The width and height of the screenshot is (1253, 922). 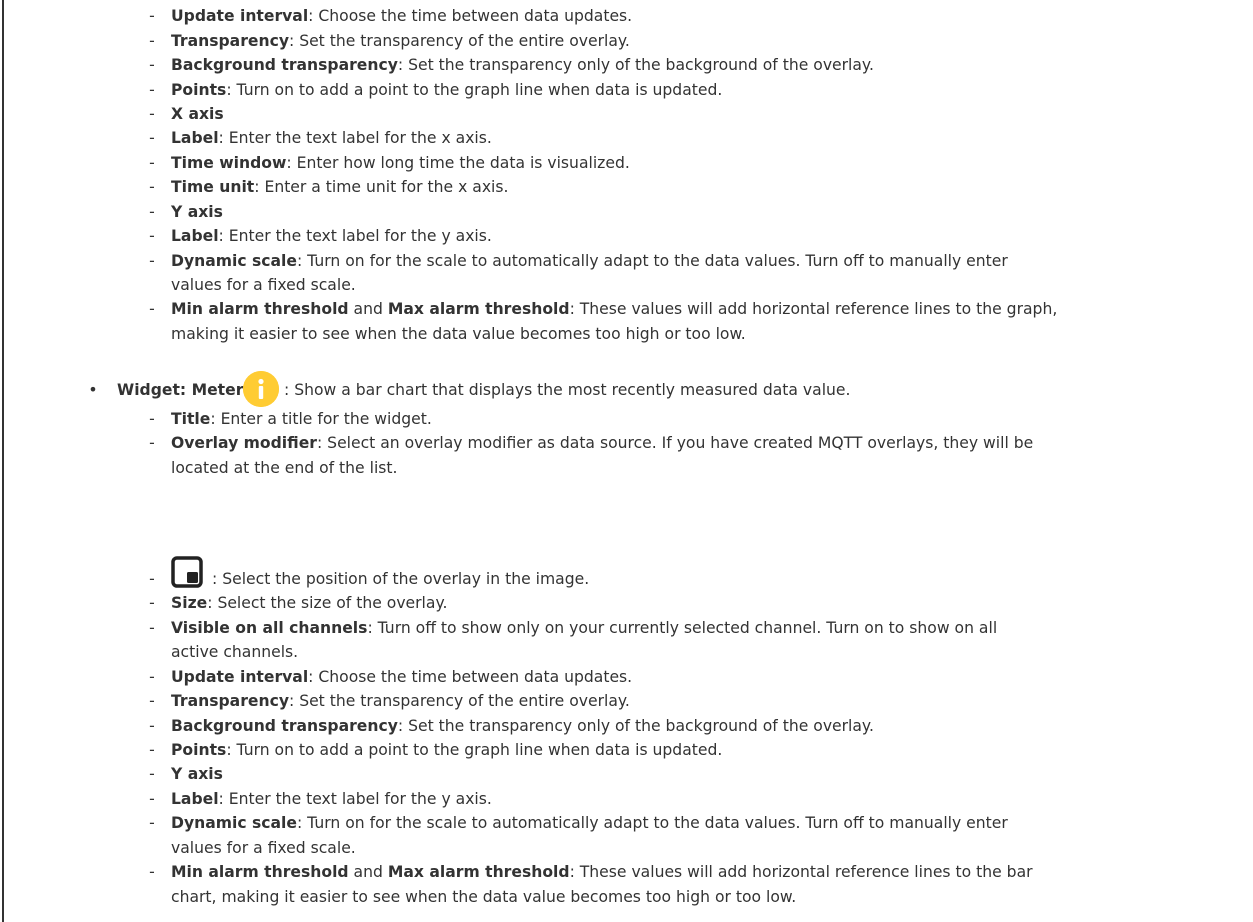 I want to click on meter-label: Widget: Meter, so click(x=180, y=390).